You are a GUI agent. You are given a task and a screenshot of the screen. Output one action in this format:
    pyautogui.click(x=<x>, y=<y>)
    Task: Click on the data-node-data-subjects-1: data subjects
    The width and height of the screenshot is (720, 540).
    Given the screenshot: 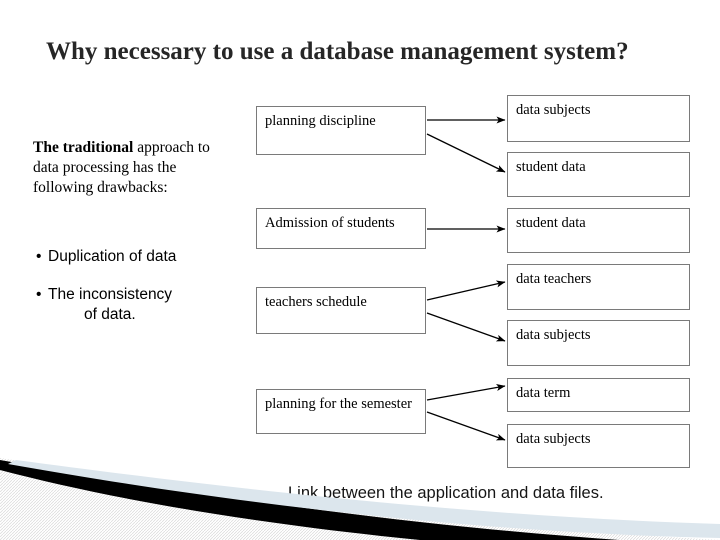 What is the action you would take?
    pyautogui.click(x=598, y=118)
    